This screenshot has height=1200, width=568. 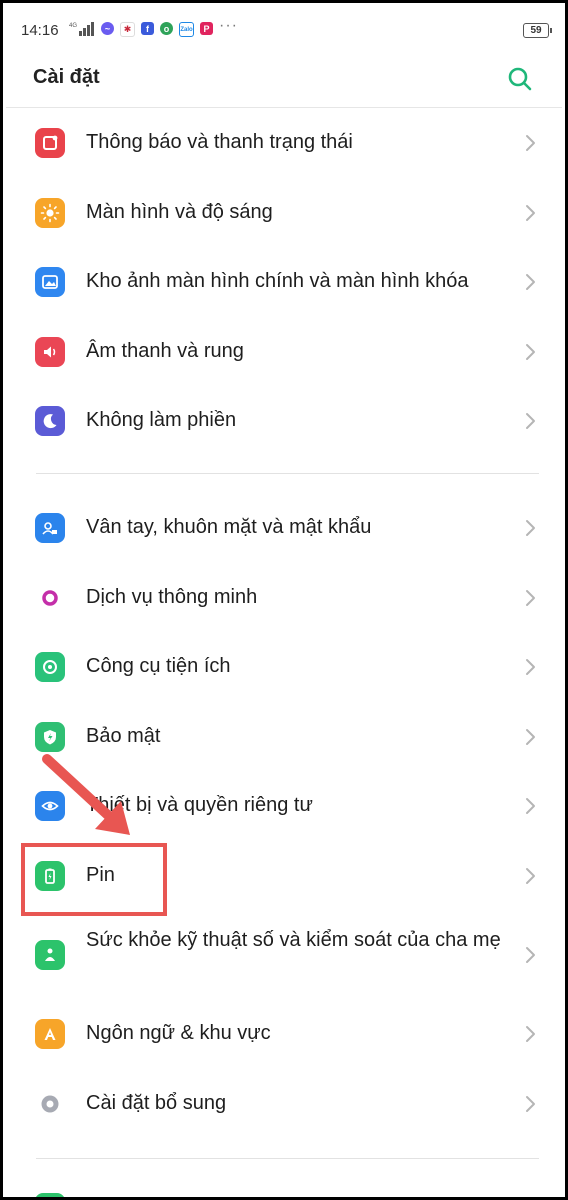 I want to click on settings-row: Công cụ tiện ích, so click(x=284, y=667).